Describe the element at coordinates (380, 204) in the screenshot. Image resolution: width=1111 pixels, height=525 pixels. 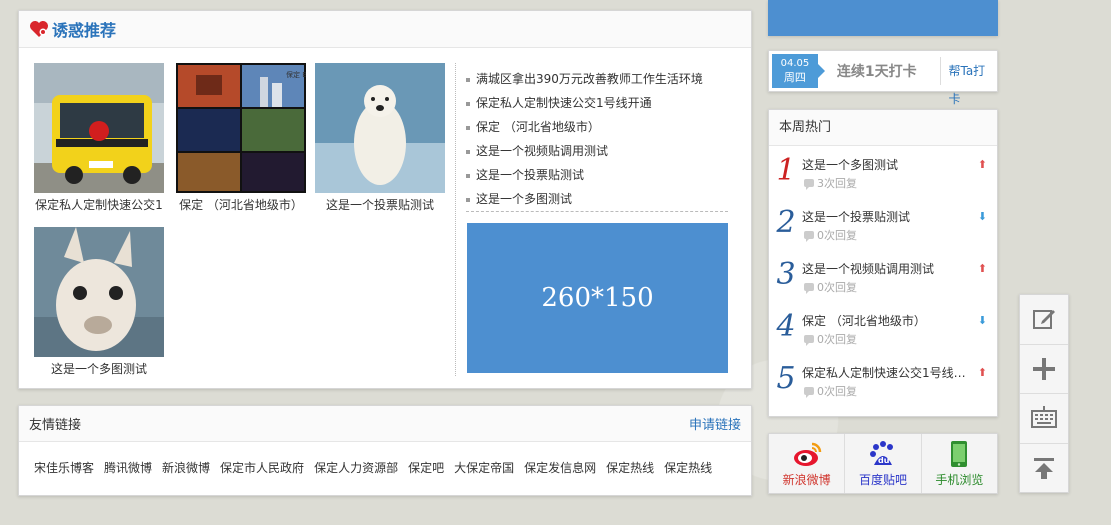
I see `pic-caption: 这是一个投票贴测试` at that location.